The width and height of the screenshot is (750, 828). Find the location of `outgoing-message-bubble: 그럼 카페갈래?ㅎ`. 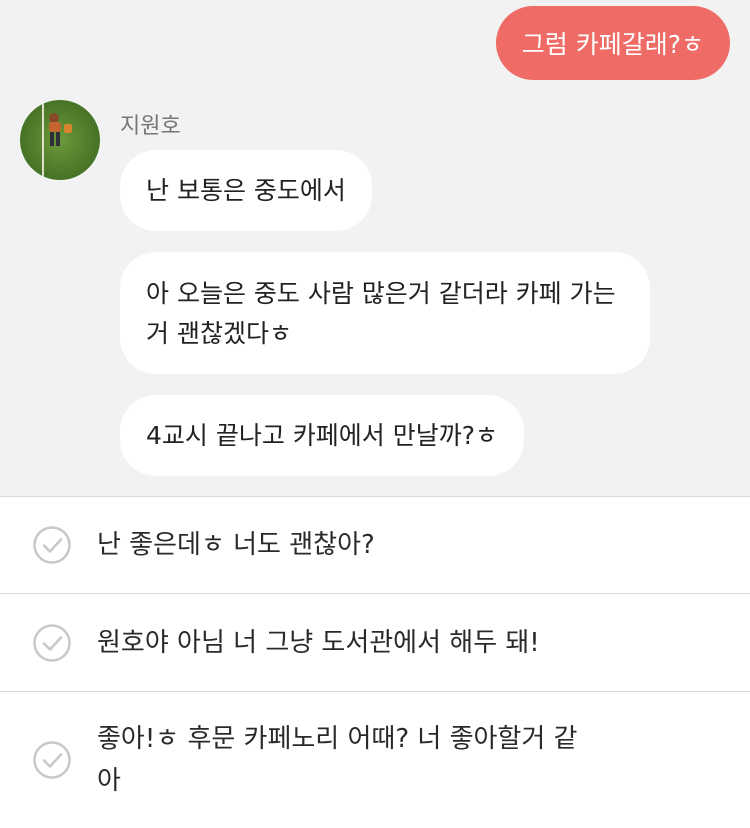

outgoing-message-bubble: 그럼 카페갈래?ㅎ is located at coordinates (612, 43).